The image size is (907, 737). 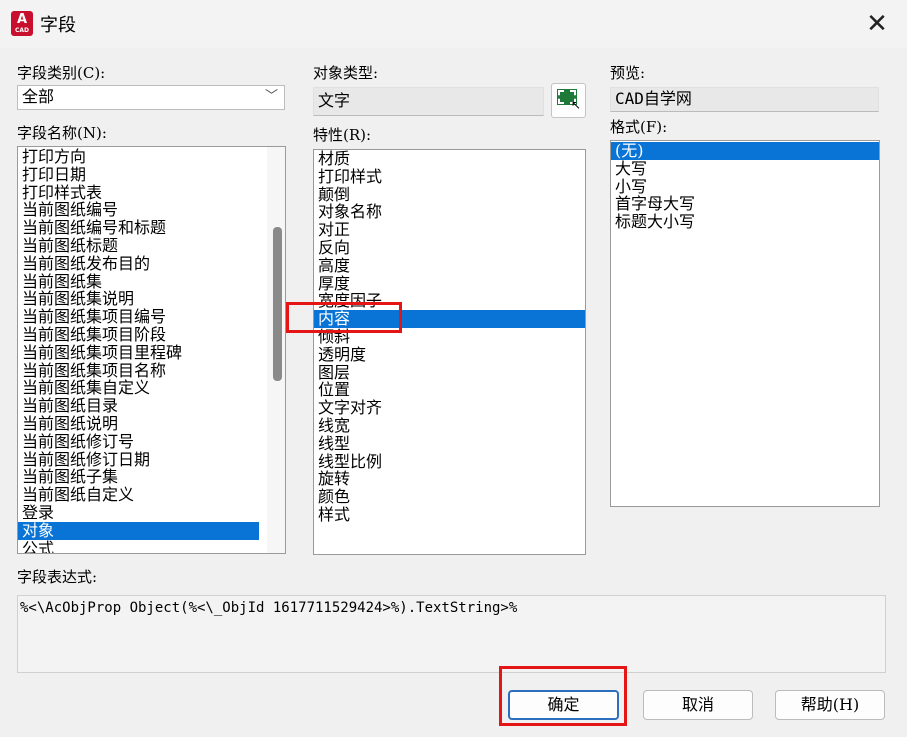 I want to click on property-item: 高度, so click(x=449, y=265).